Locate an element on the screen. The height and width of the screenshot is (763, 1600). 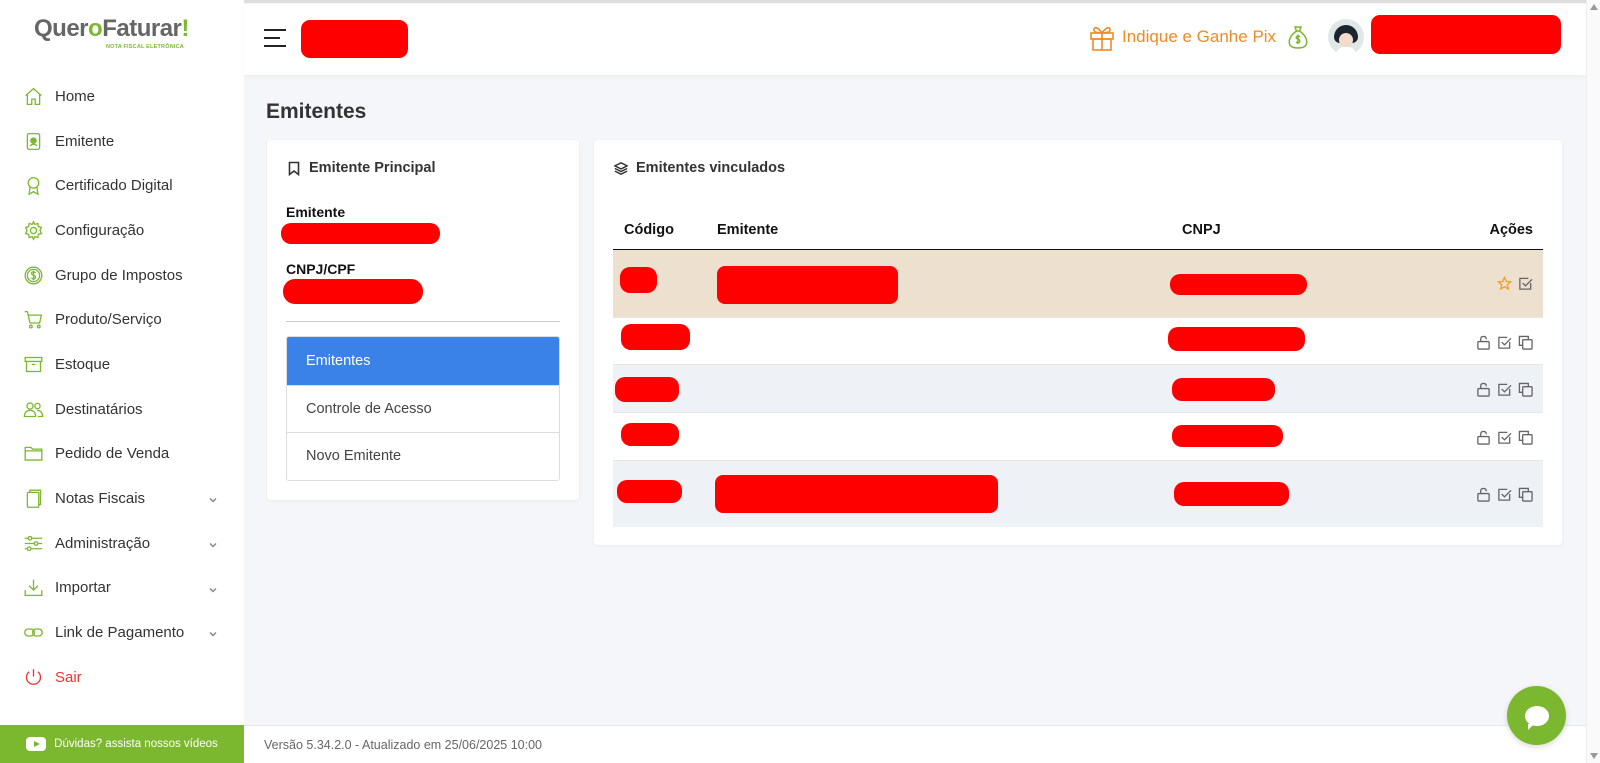
sidebar-item-home: Home is located at coordinates (122, 96).